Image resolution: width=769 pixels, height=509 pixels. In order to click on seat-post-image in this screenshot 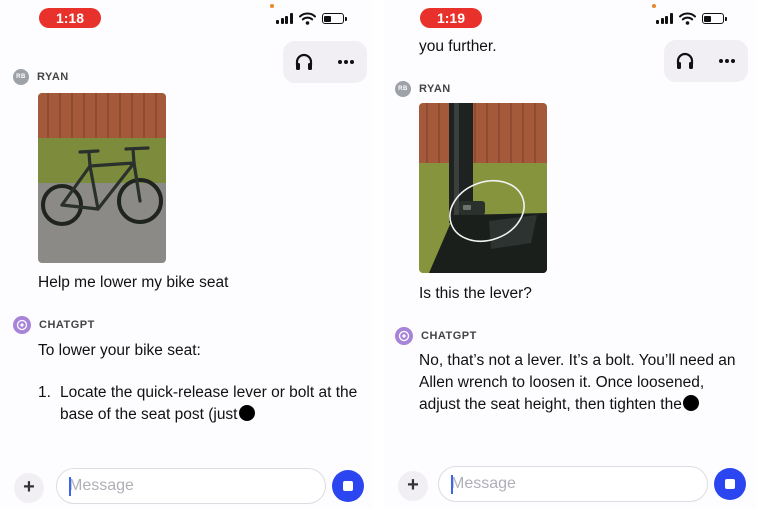, I will do `click(483, 188)`.